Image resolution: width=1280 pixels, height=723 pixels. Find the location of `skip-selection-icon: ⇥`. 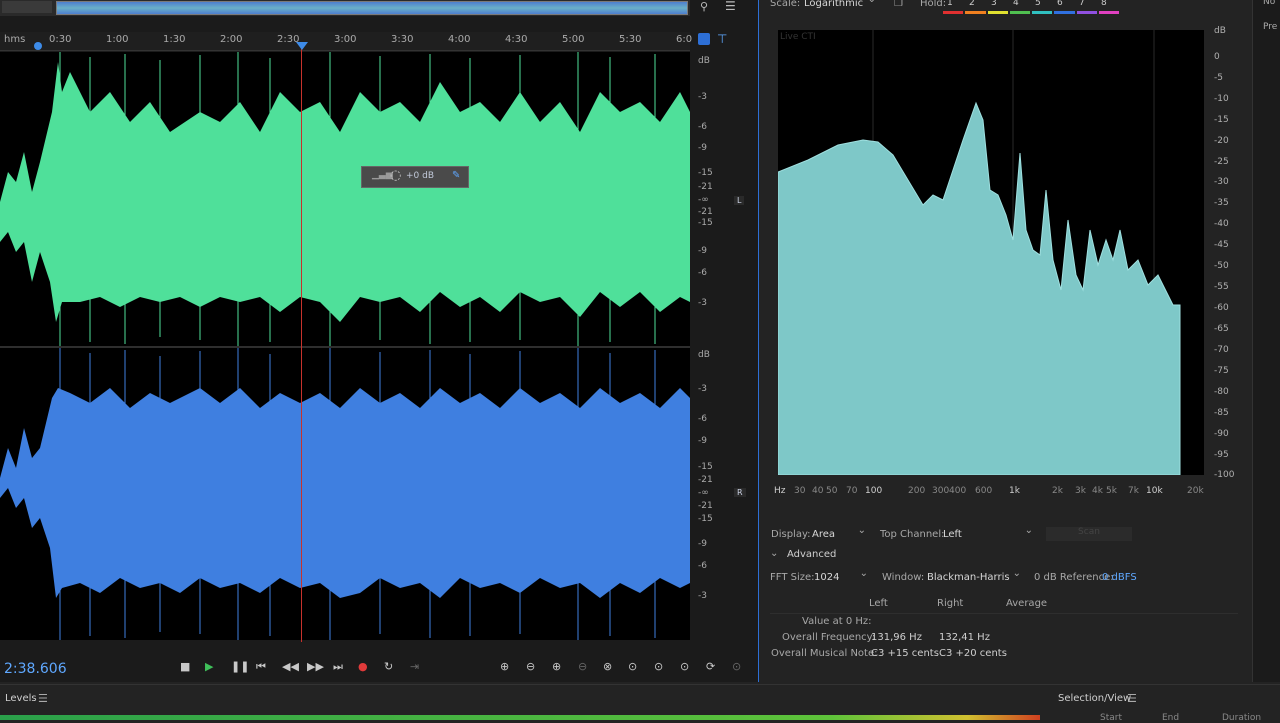

skip-selection-icon: ⇥ is located at coordinates (414, 666).